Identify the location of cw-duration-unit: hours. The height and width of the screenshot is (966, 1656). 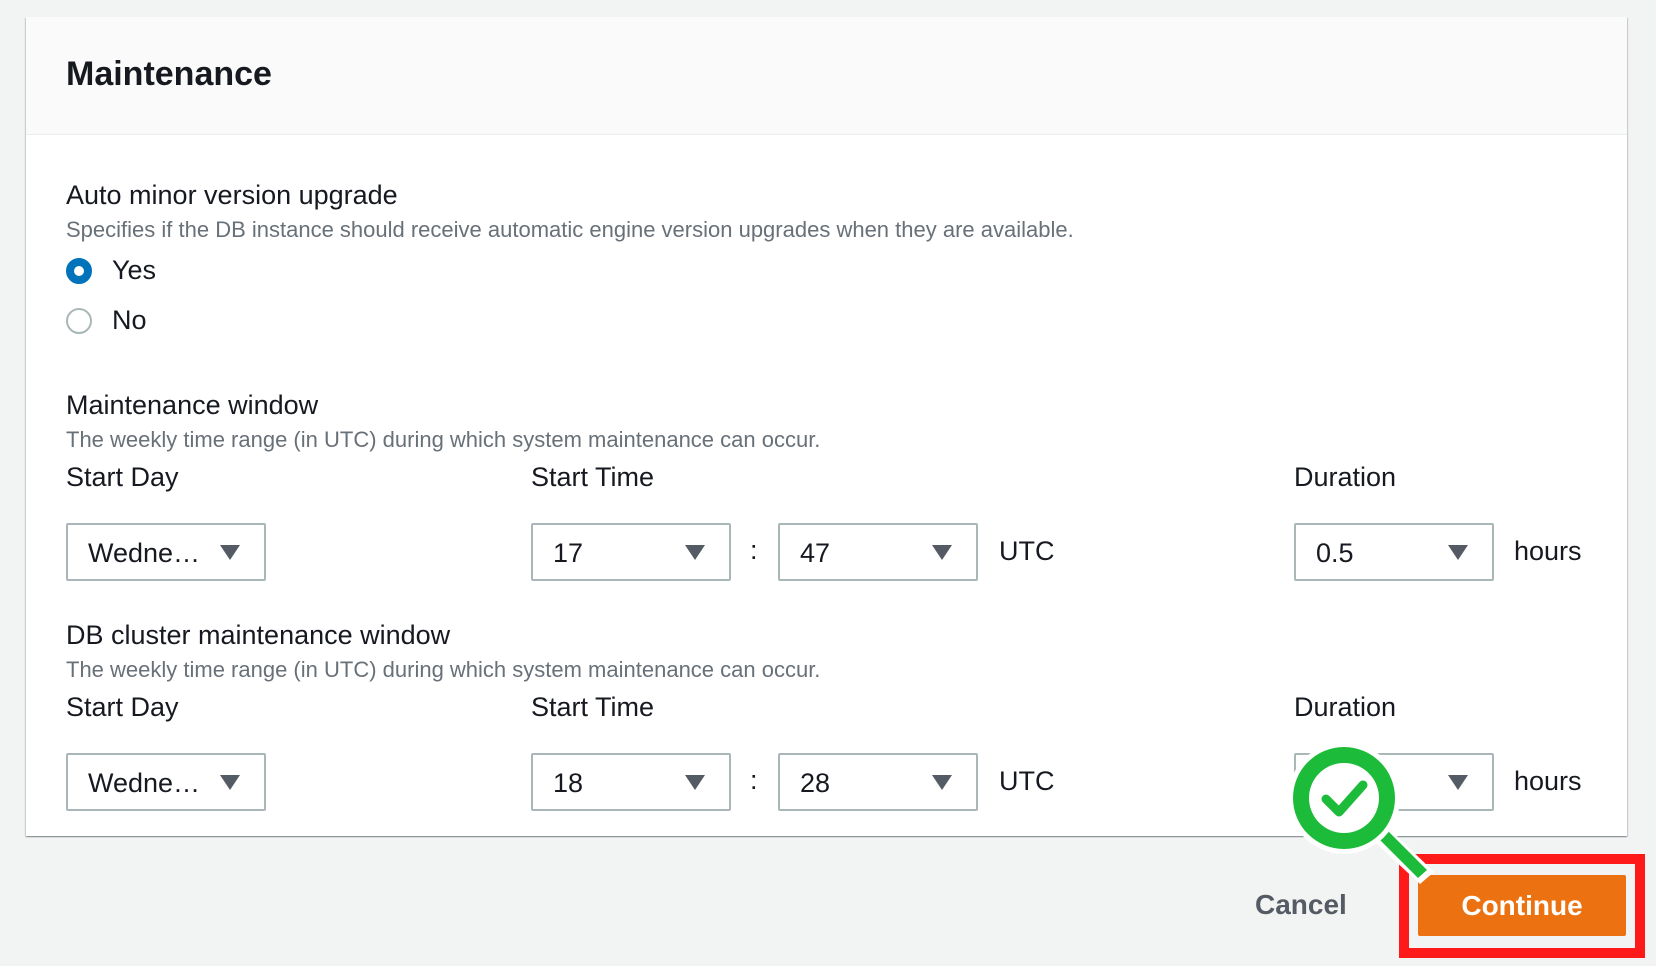
(1548, 781).